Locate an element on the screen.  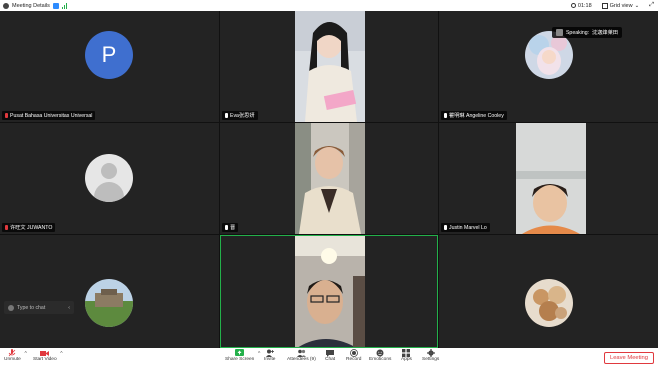
speaking-indicator: Speaking: 沈迦烽莱田 is located at coordinates (586, 32).